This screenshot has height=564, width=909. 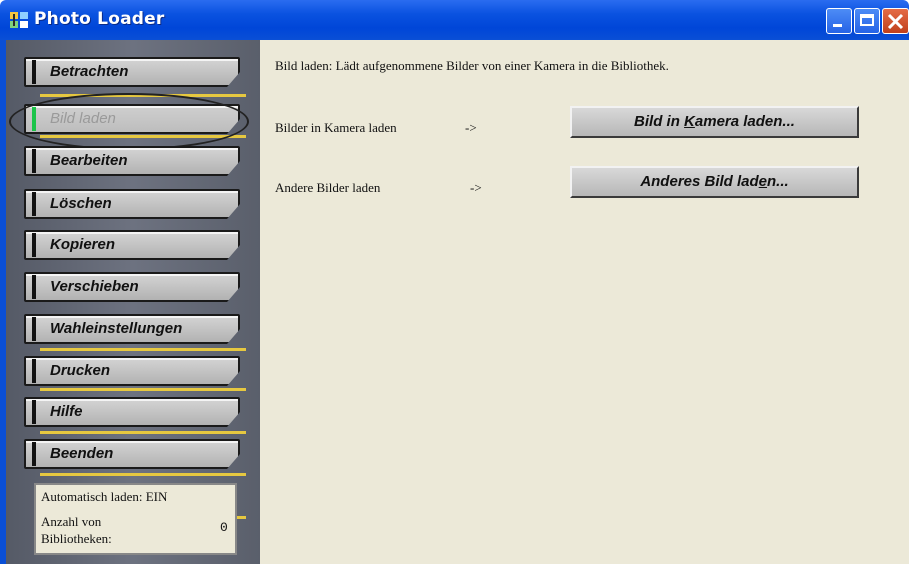 I want to click on sidebar-item-label: Betrachten, so click(x=89, y=71).